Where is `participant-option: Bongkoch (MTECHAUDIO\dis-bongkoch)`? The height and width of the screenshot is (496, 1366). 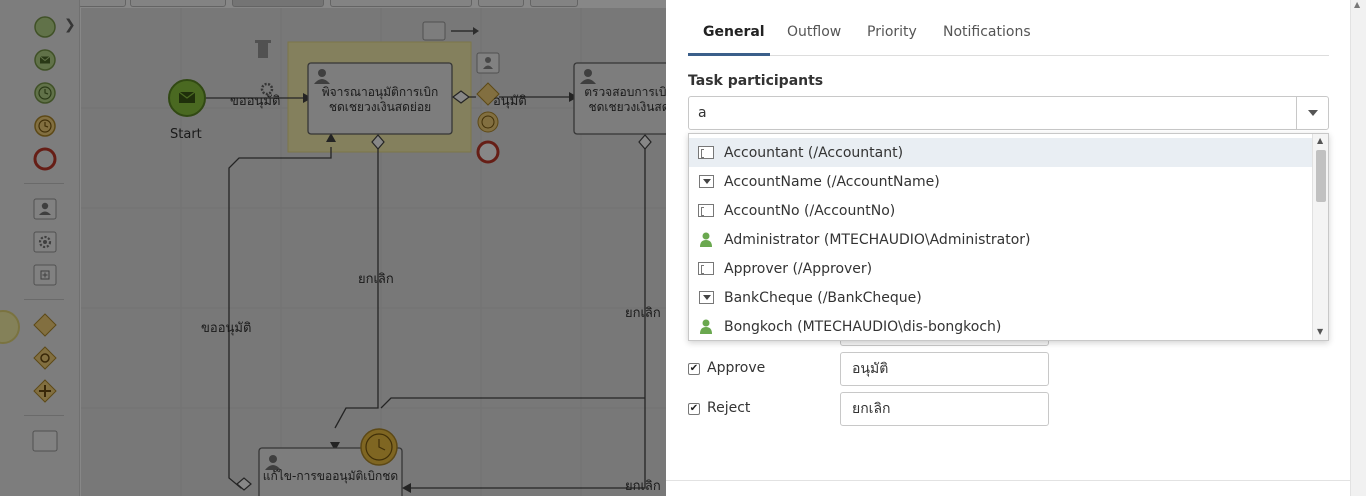
participant-option: Bongkoch (MTECHAUDIO\dis-bongkoch) is located at coordinates (1001, 326).